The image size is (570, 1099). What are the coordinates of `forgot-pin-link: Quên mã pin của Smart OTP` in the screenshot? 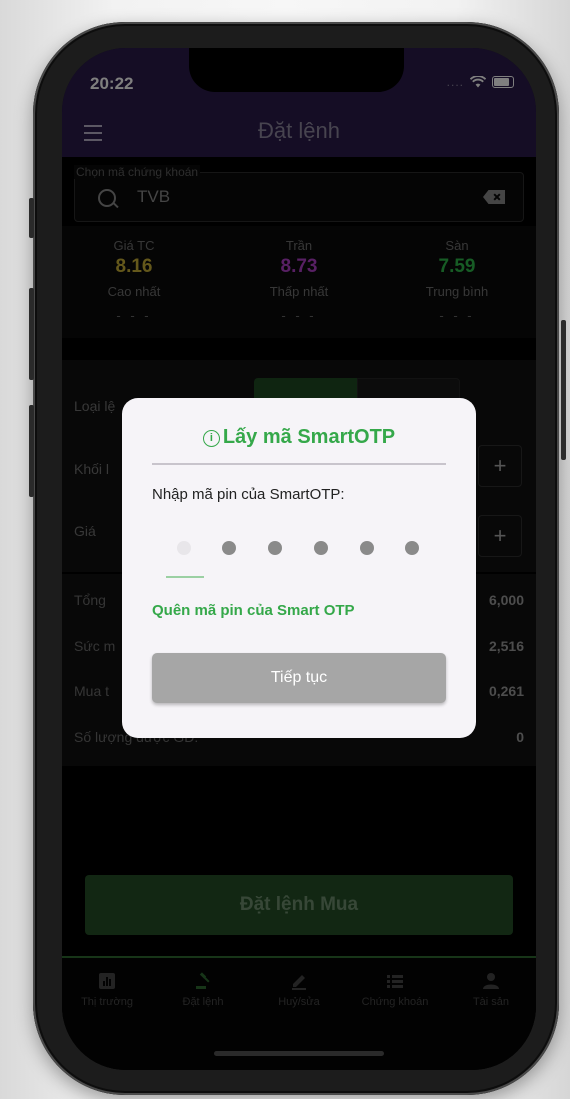 It's located at (253, 610).